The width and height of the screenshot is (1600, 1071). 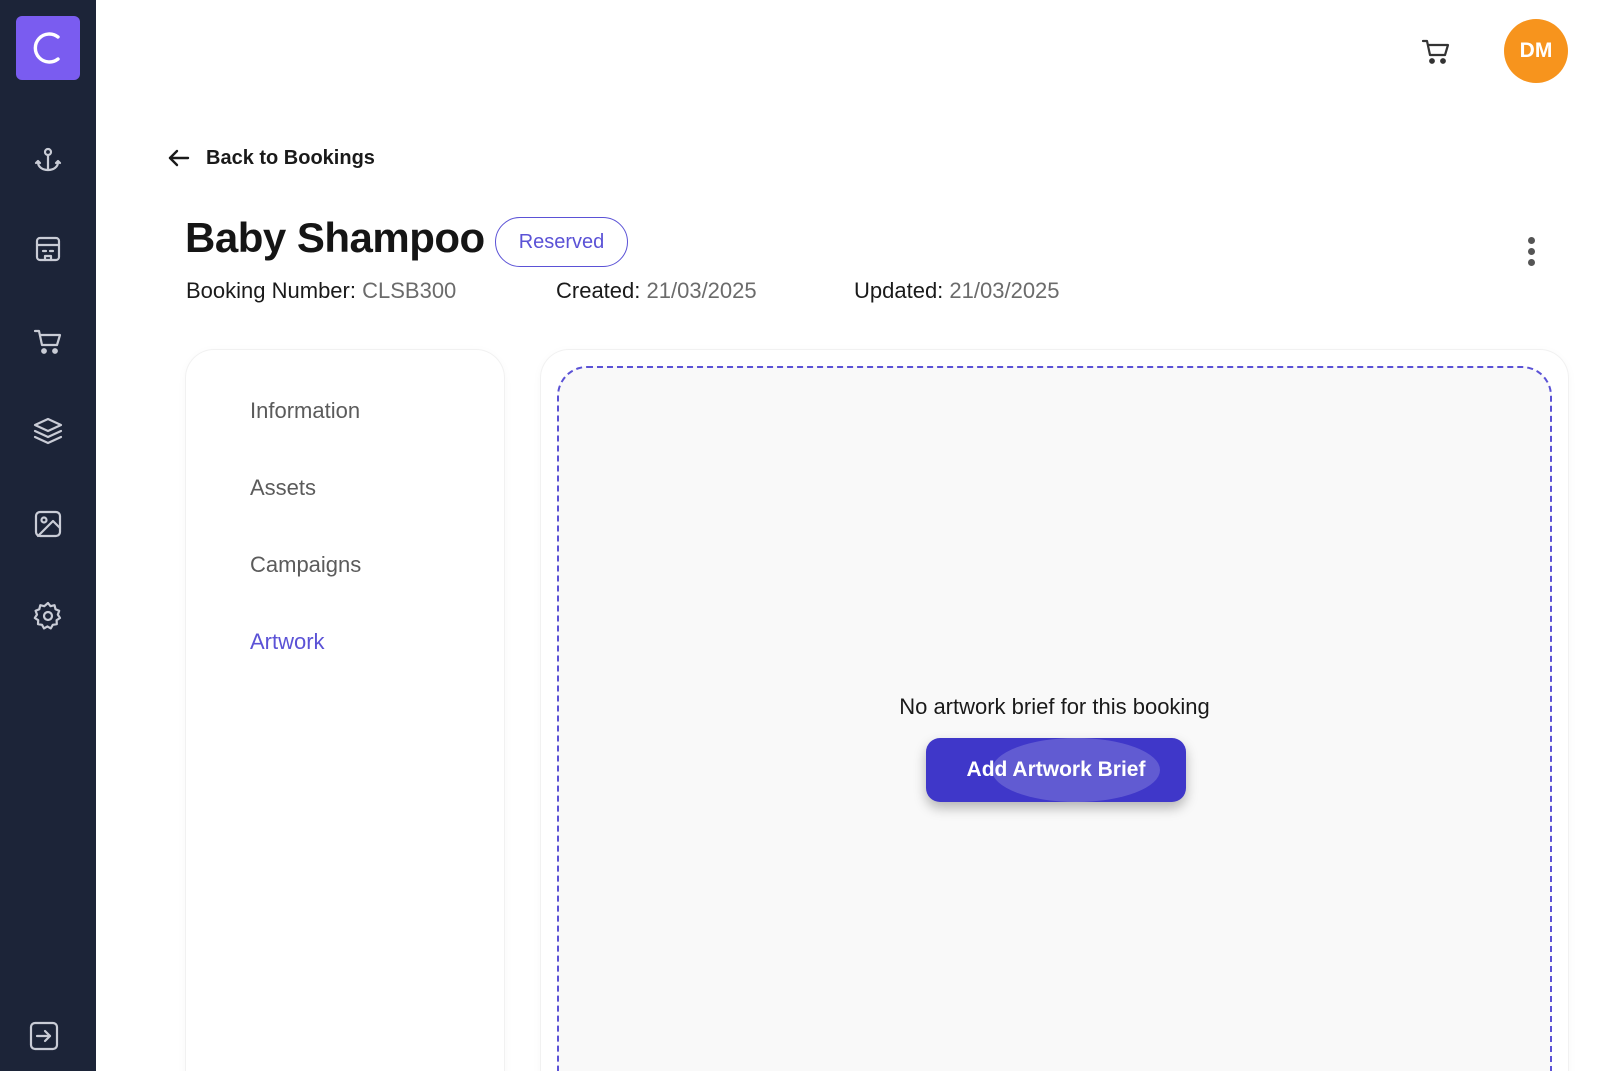 I want to click on layers-icon, so click(x=48, y=431).